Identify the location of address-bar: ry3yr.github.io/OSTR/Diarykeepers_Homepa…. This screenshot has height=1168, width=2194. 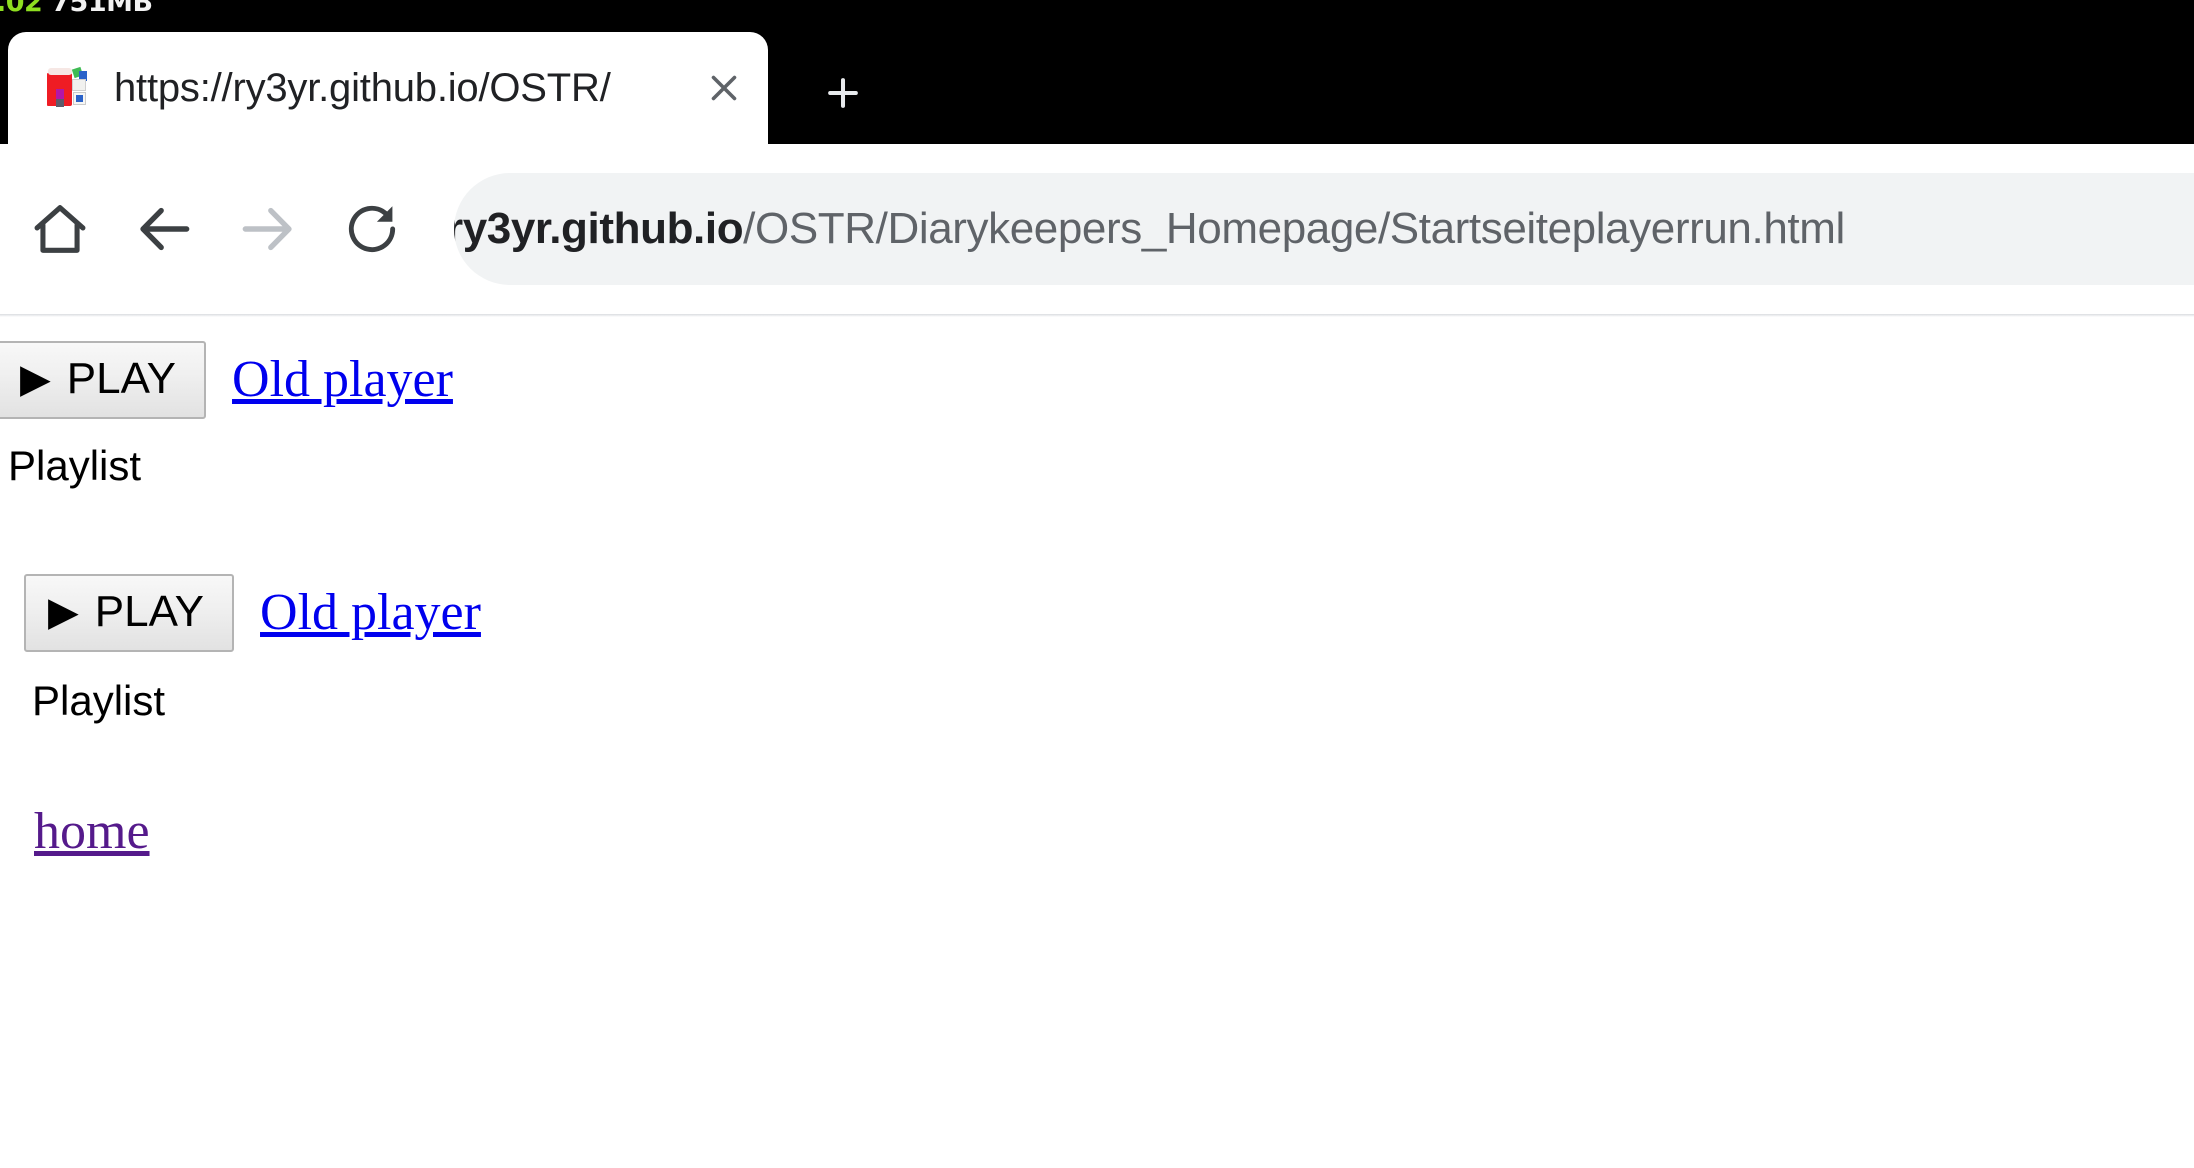
(1324, 229).